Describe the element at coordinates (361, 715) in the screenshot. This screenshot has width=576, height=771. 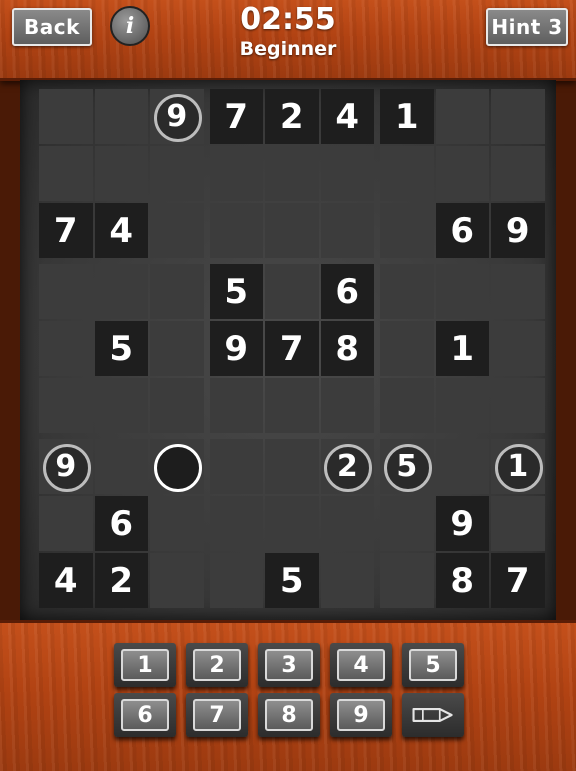
I see `key-9: 9` at that location.